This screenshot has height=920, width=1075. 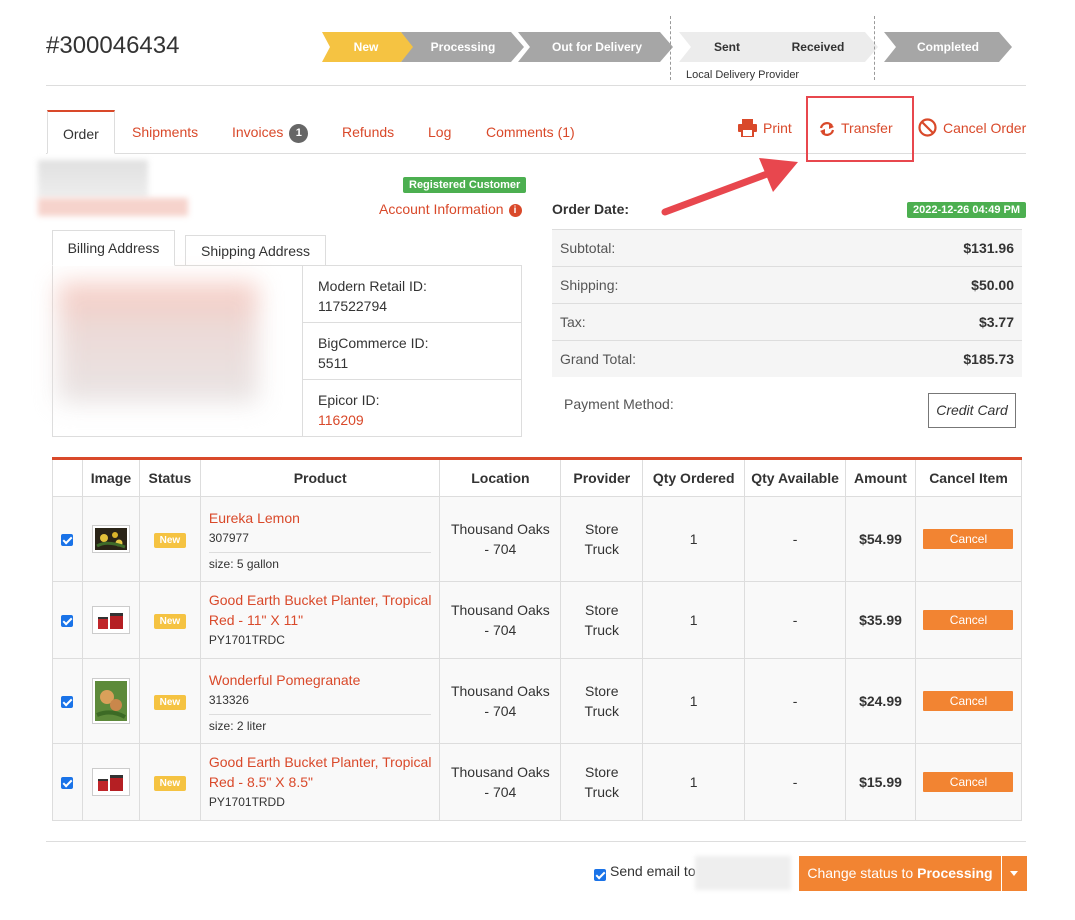 What do you see at coordinates (988, 248) in the screenshot?
I see `subtotal-value: $131.96` at bounding box center [988, 248].